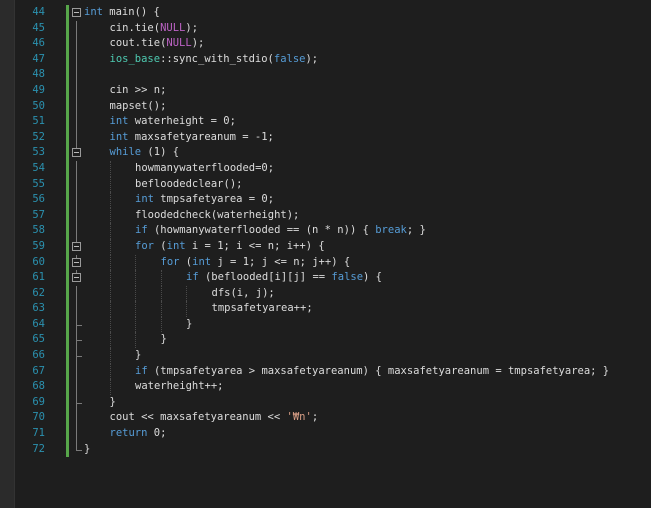 The width and height of the screenshot is (651, 508). What do you see at coordinates (325, 293) in the screenshot?
I see `code-line: 62 dfs(i, j);` at bounding box center [325, 293].